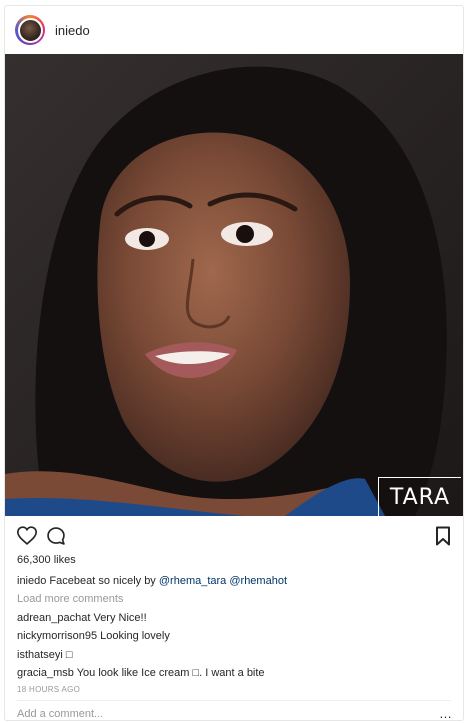 The image size is (472, 723). What do you see at coordinates (56, 538) in the screenshot?
I see `speech-bubble-icon` at bounding box center [56, 538].